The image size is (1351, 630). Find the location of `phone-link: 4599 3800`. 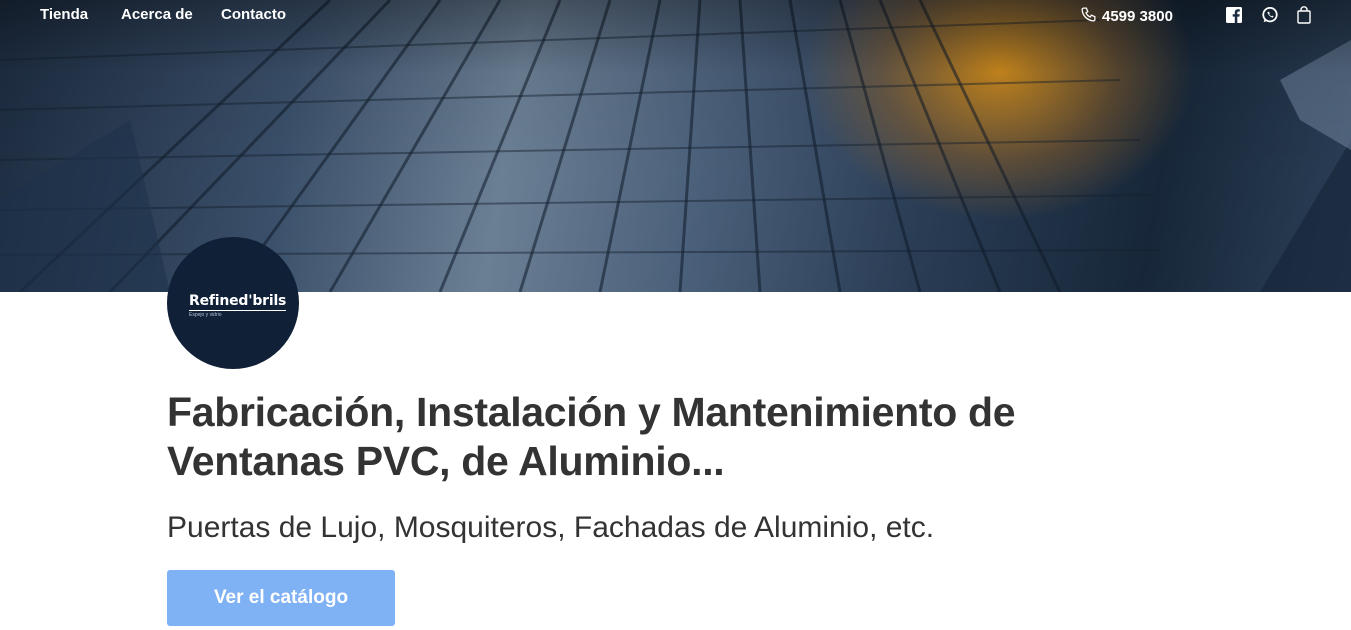

phone-link: 4599 3800 is located at coordinates (1126, 16).